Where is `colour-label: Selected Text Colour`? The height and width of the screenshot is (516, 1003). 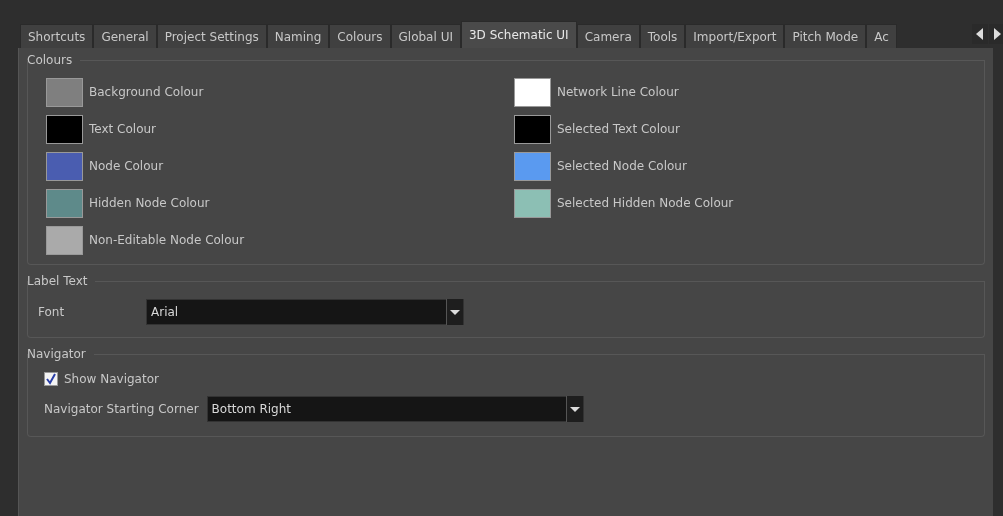 colour-label: Selected Text Colour is located at coordinates (618, 129).